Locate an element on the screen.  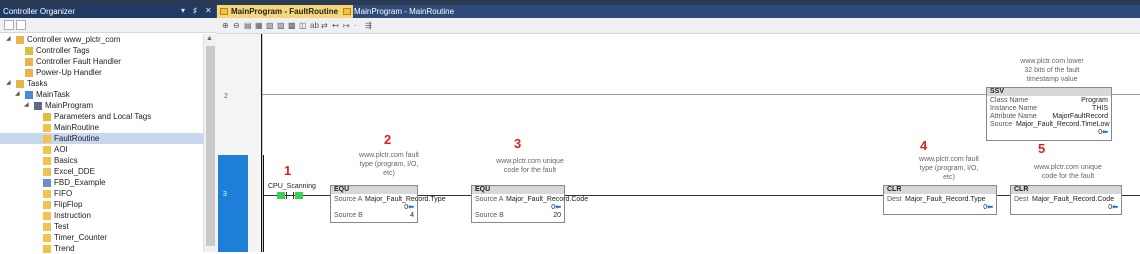
tree-item-label: Controller Fault Handler is located at coordinates (78, 61).